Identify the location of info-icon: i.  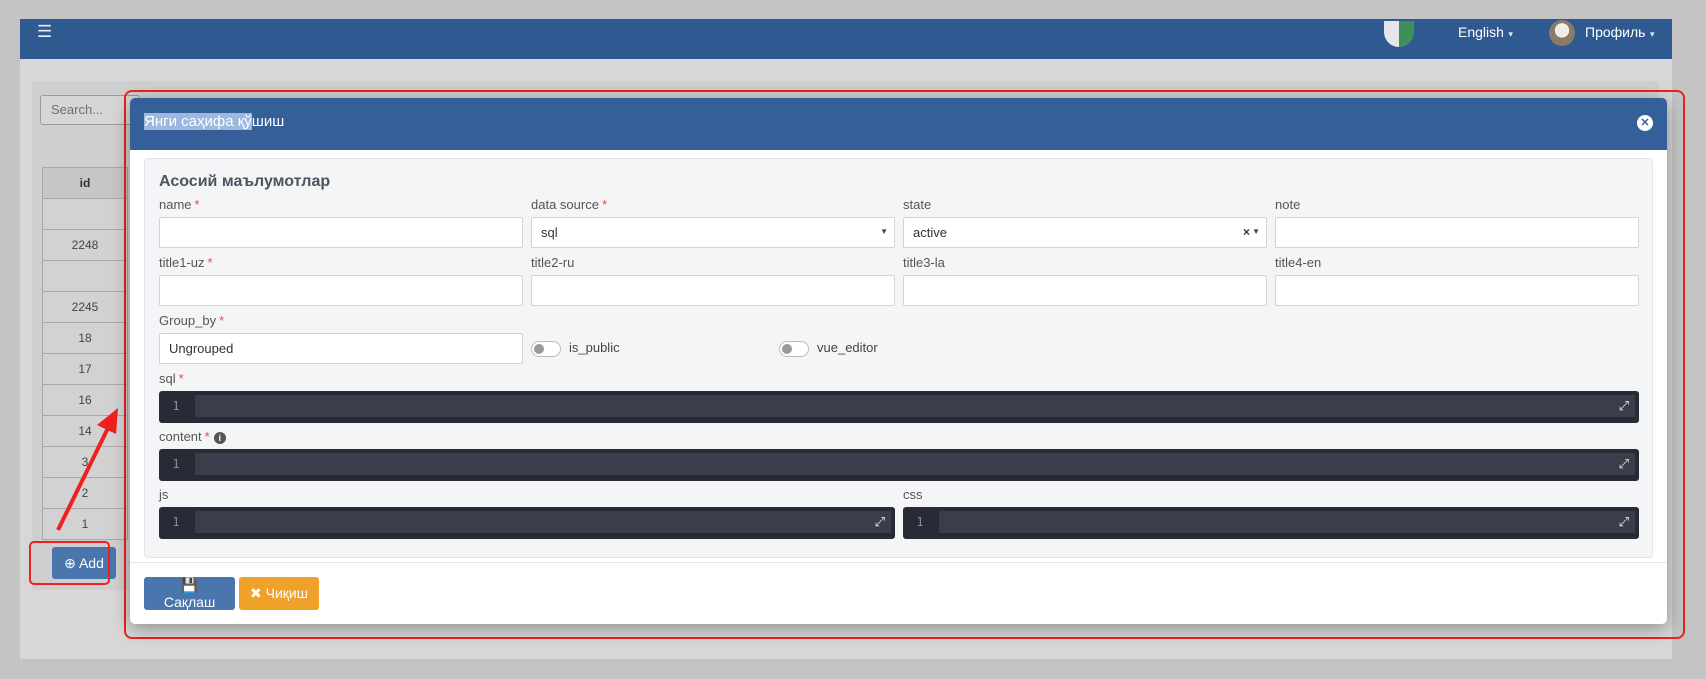
(219, 438).